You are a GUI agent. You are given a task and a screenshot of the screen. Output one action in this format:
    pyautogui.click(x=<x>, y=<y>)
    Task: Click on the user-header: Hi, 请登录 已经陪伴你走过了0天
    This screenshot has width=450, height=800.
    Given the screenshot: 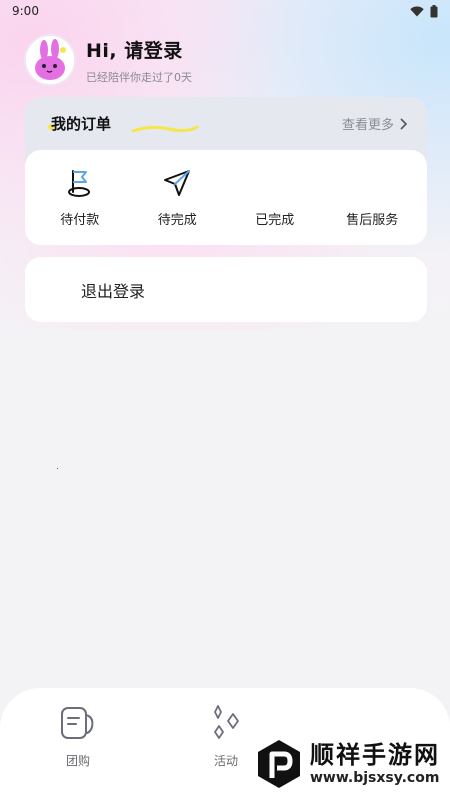 What is the action you would take?
    pyautogui.click(x=108, y=60)
    